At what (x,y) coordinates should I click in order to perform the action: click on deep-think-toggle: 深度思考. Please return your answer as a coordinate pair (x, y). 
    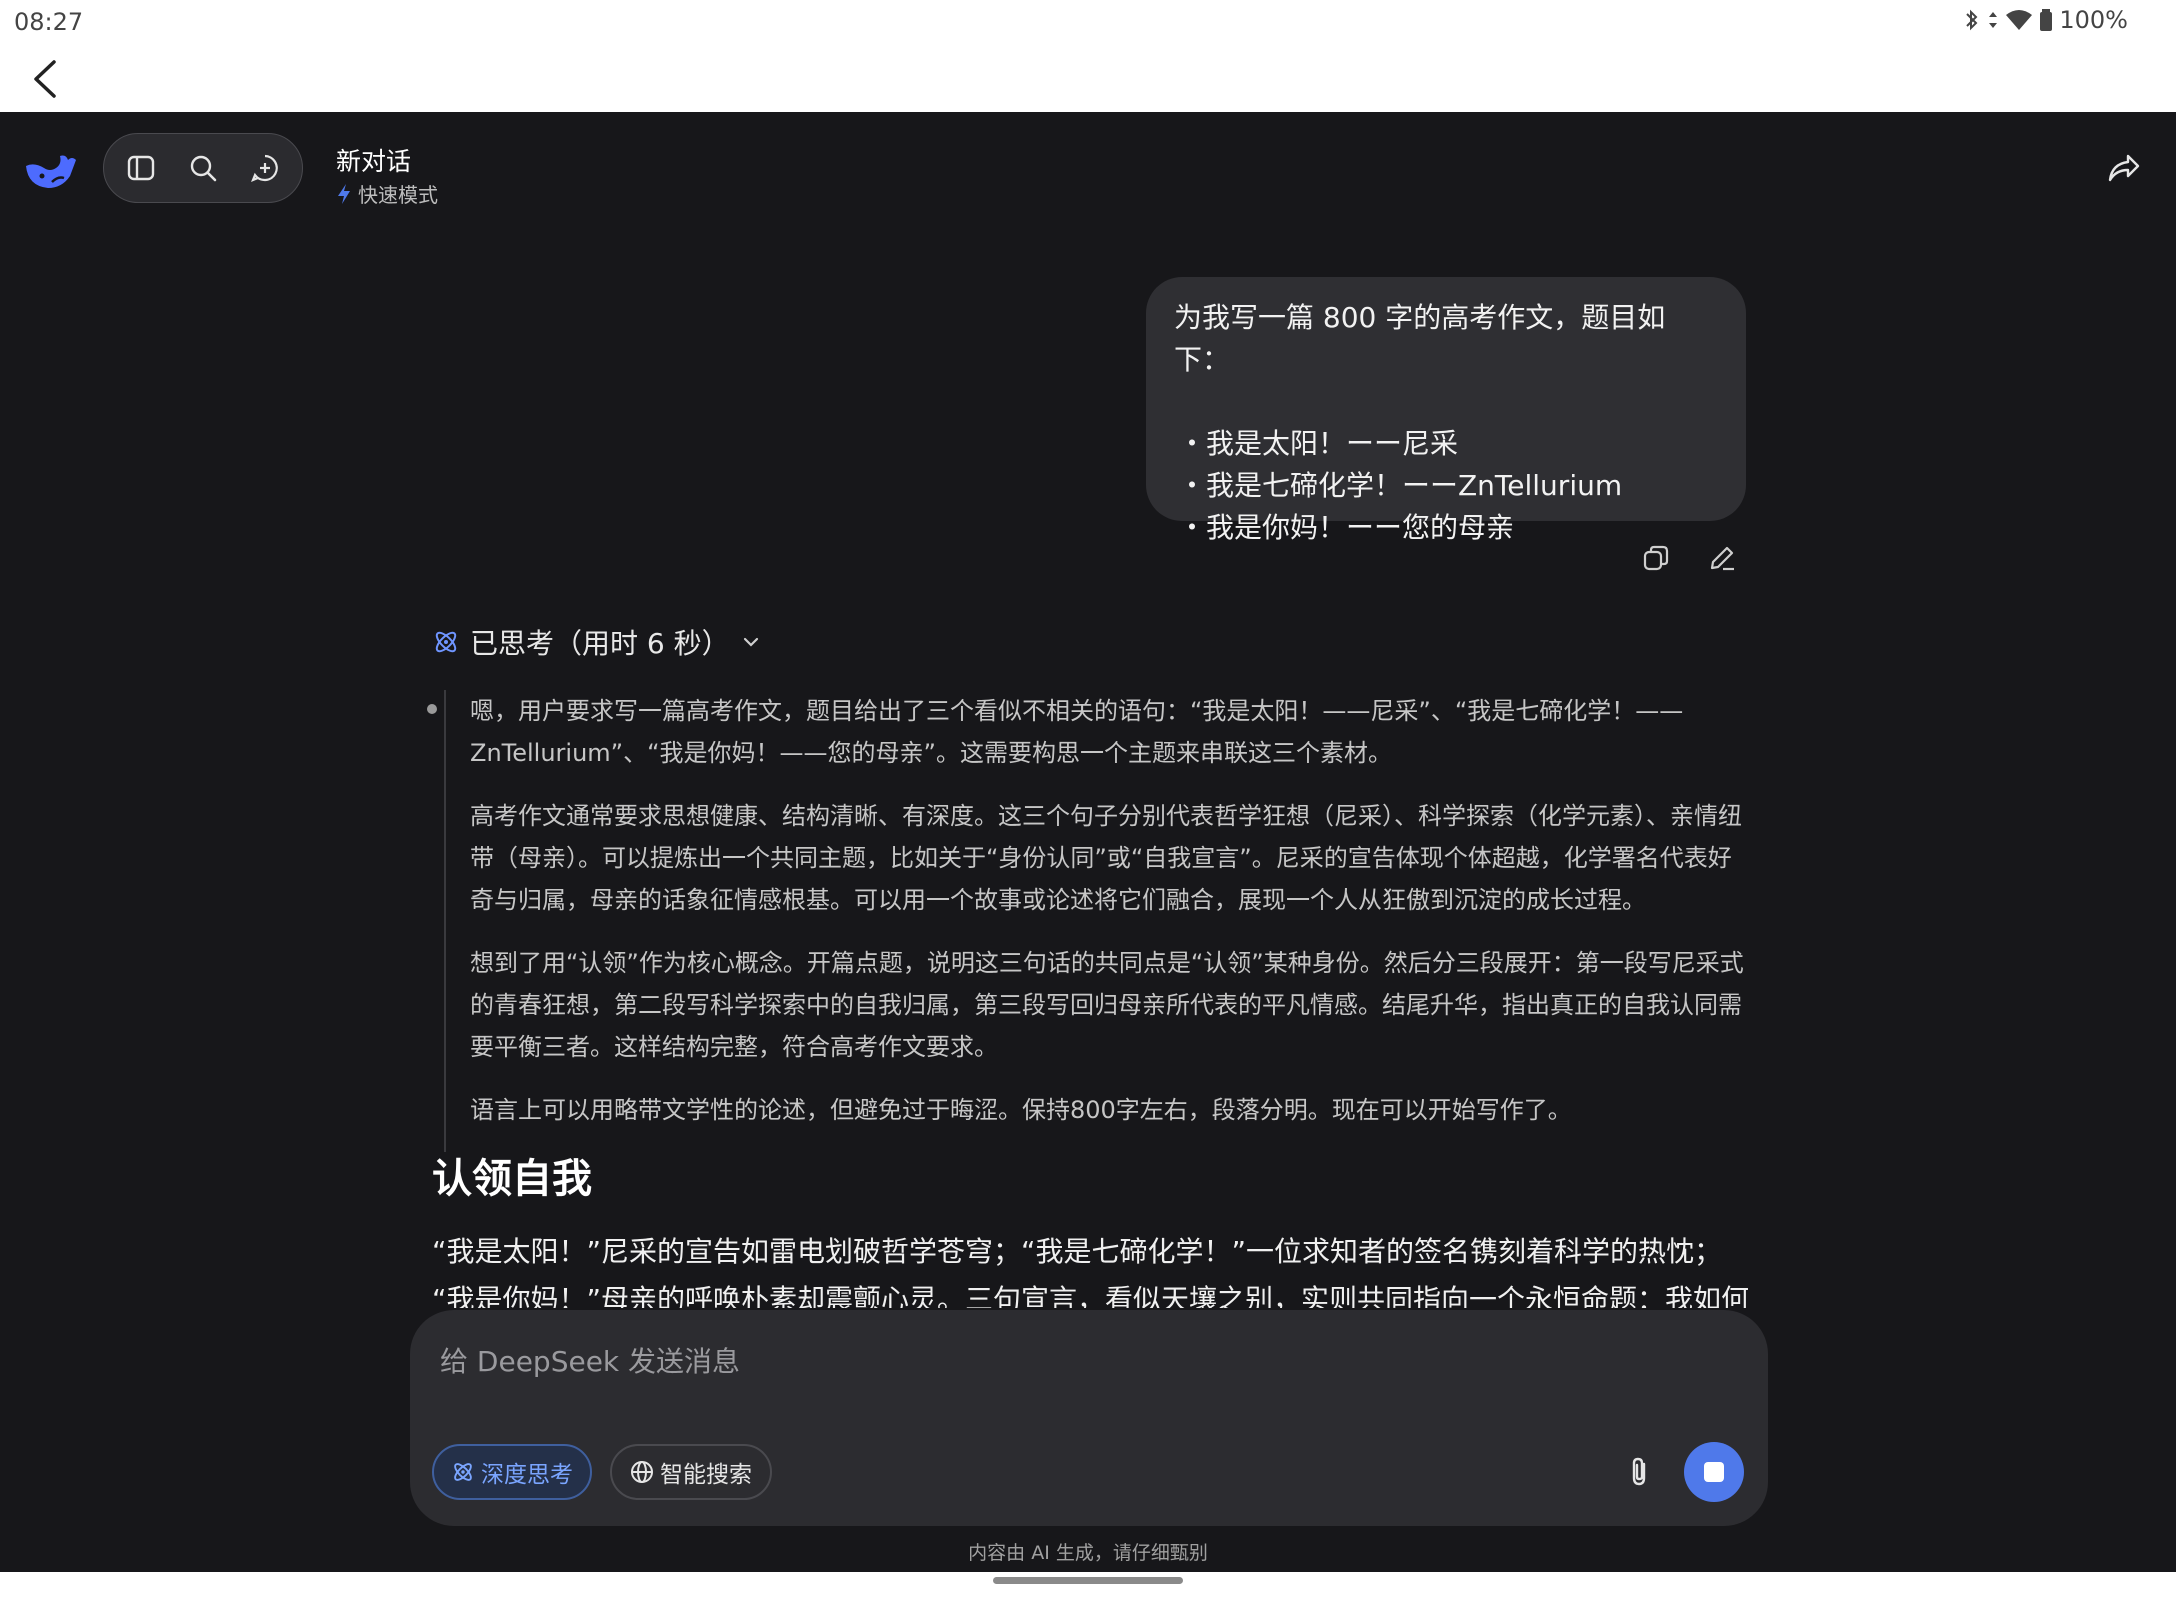
    Looking at the image, I should click on (512, 1472).